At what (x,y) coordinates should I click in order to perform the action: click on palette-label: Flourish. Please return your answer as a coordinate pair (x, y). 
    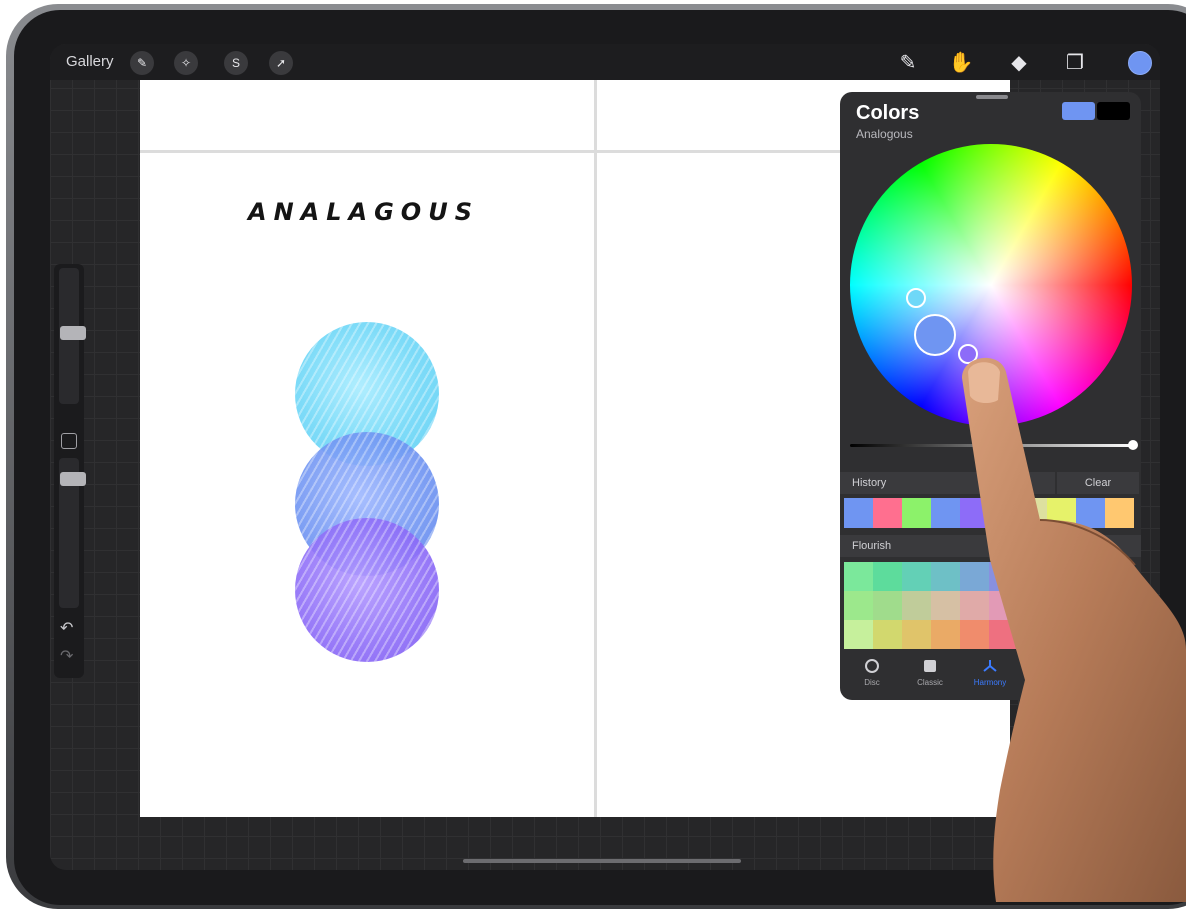
    Looking at the image, I should click on (990, 546).